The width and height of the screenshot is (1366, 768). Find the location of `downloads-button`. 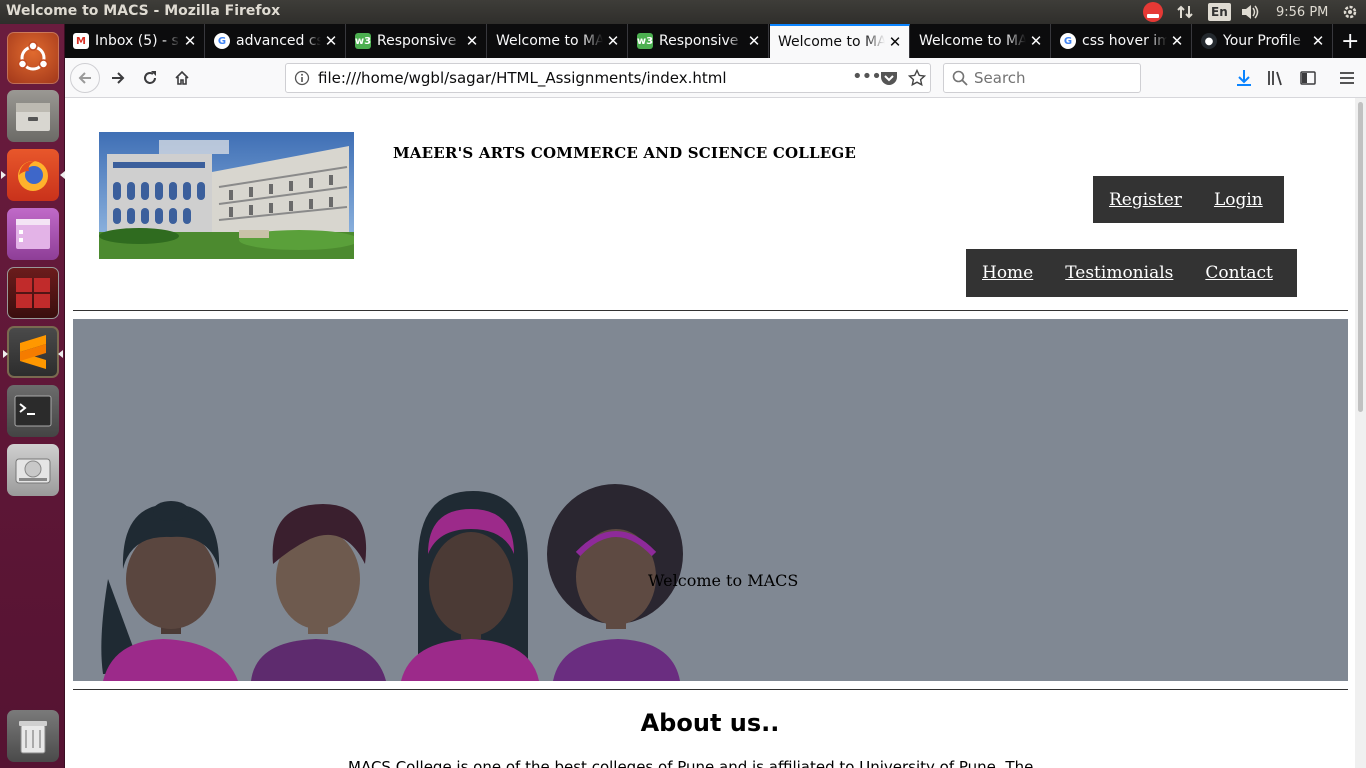

downloads-button is located at coordinates (1244, 78).